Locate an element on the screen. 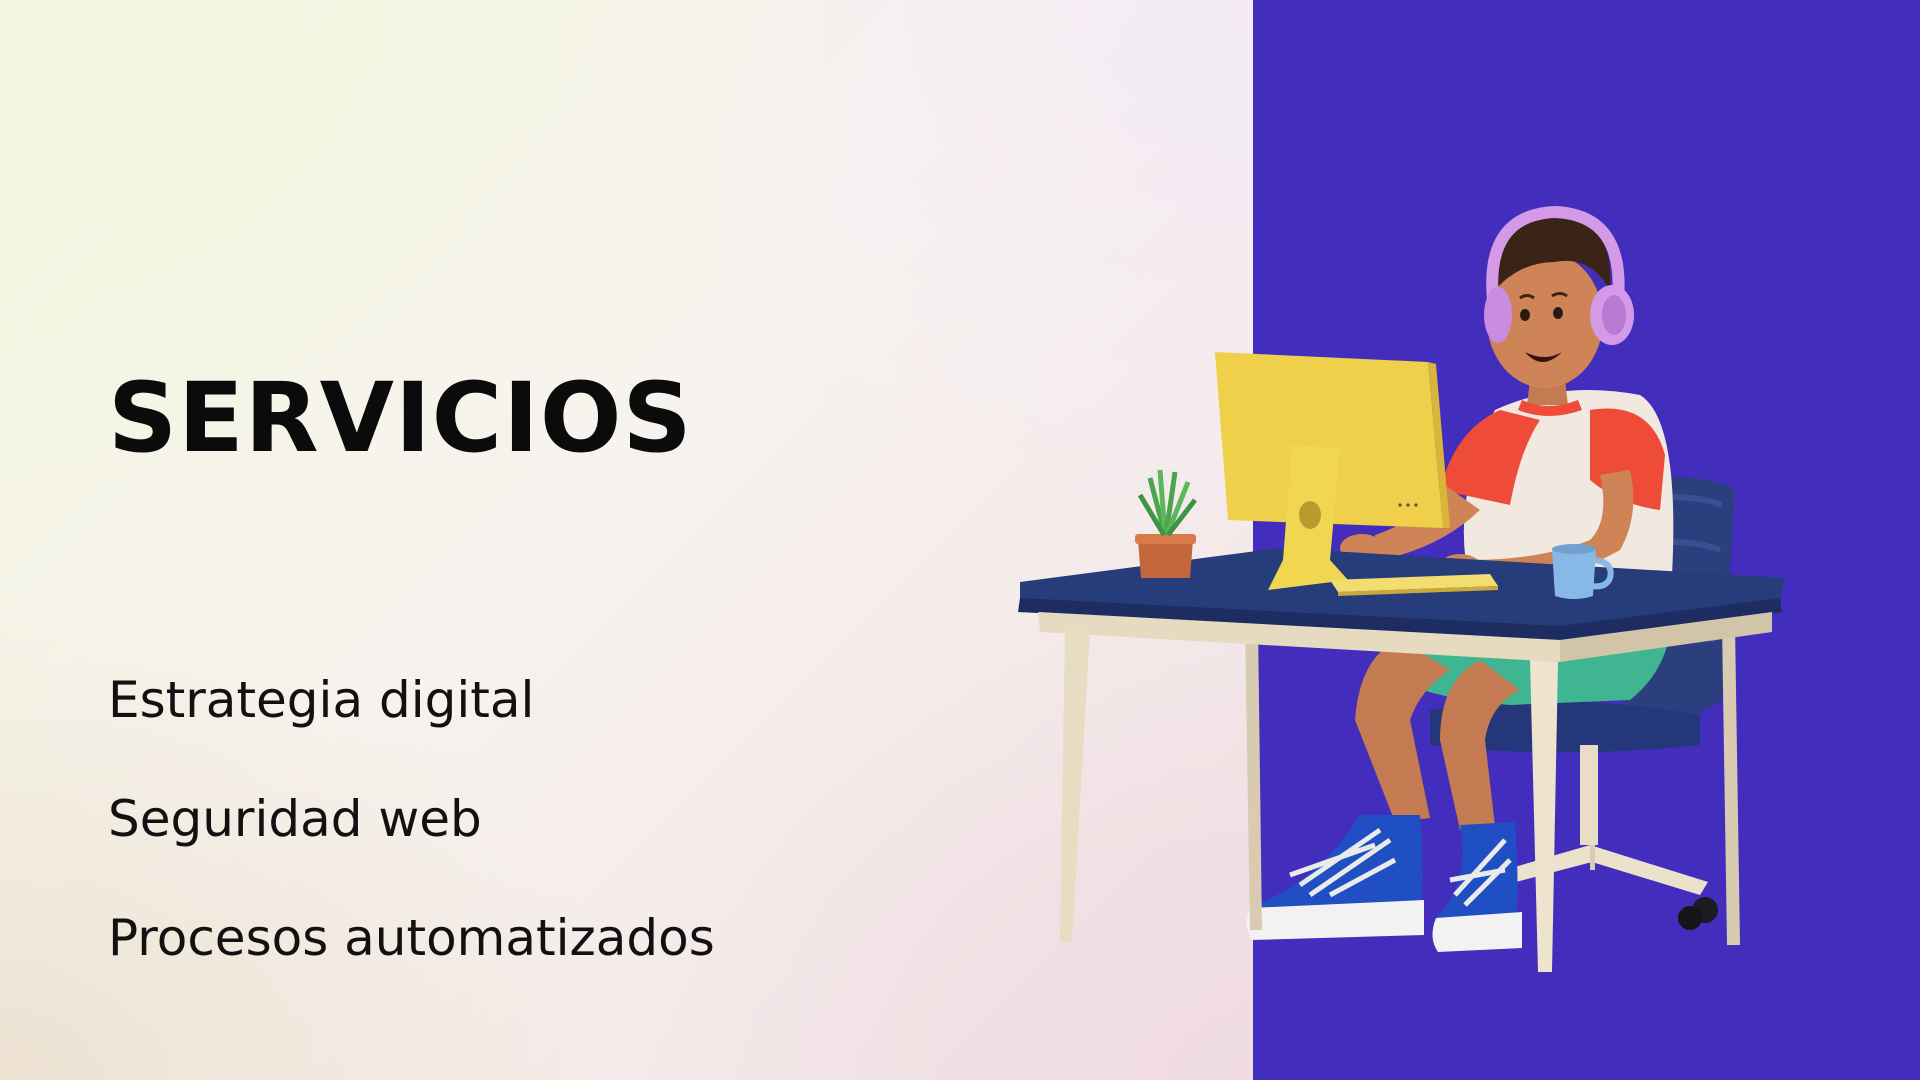 Image resolution: width=1920 pixels, height=1080 pixels. potted-plant is located at coordinates (1166, 523).